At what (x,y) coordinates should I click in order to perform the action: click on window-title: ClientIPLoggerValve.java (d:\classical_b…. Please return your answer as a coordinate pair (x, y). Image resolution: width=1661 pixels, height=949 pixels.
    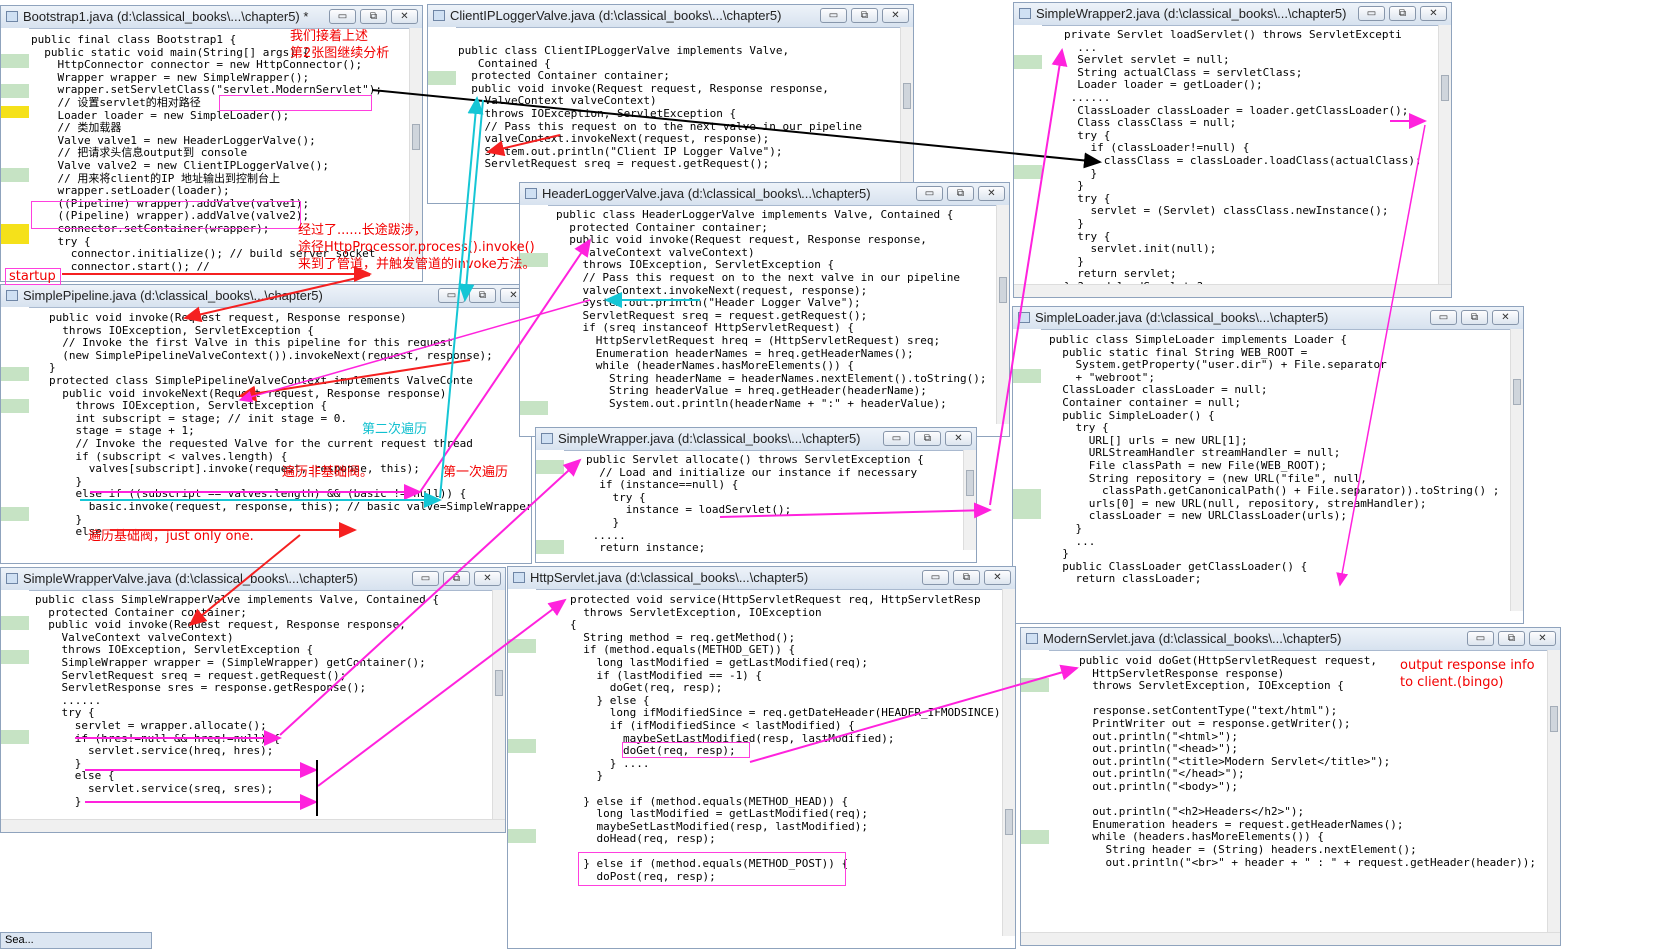
    Looking at the image, I should click on (616, 15).